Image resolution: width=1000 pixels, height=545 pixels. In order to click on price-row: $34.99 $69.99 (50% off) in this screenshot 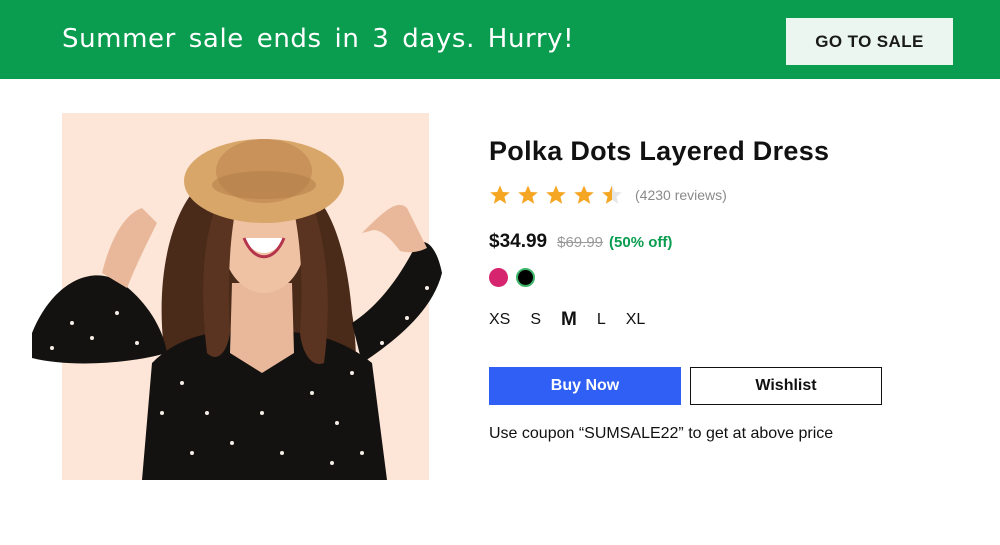, I will do `click(580, 242)`.